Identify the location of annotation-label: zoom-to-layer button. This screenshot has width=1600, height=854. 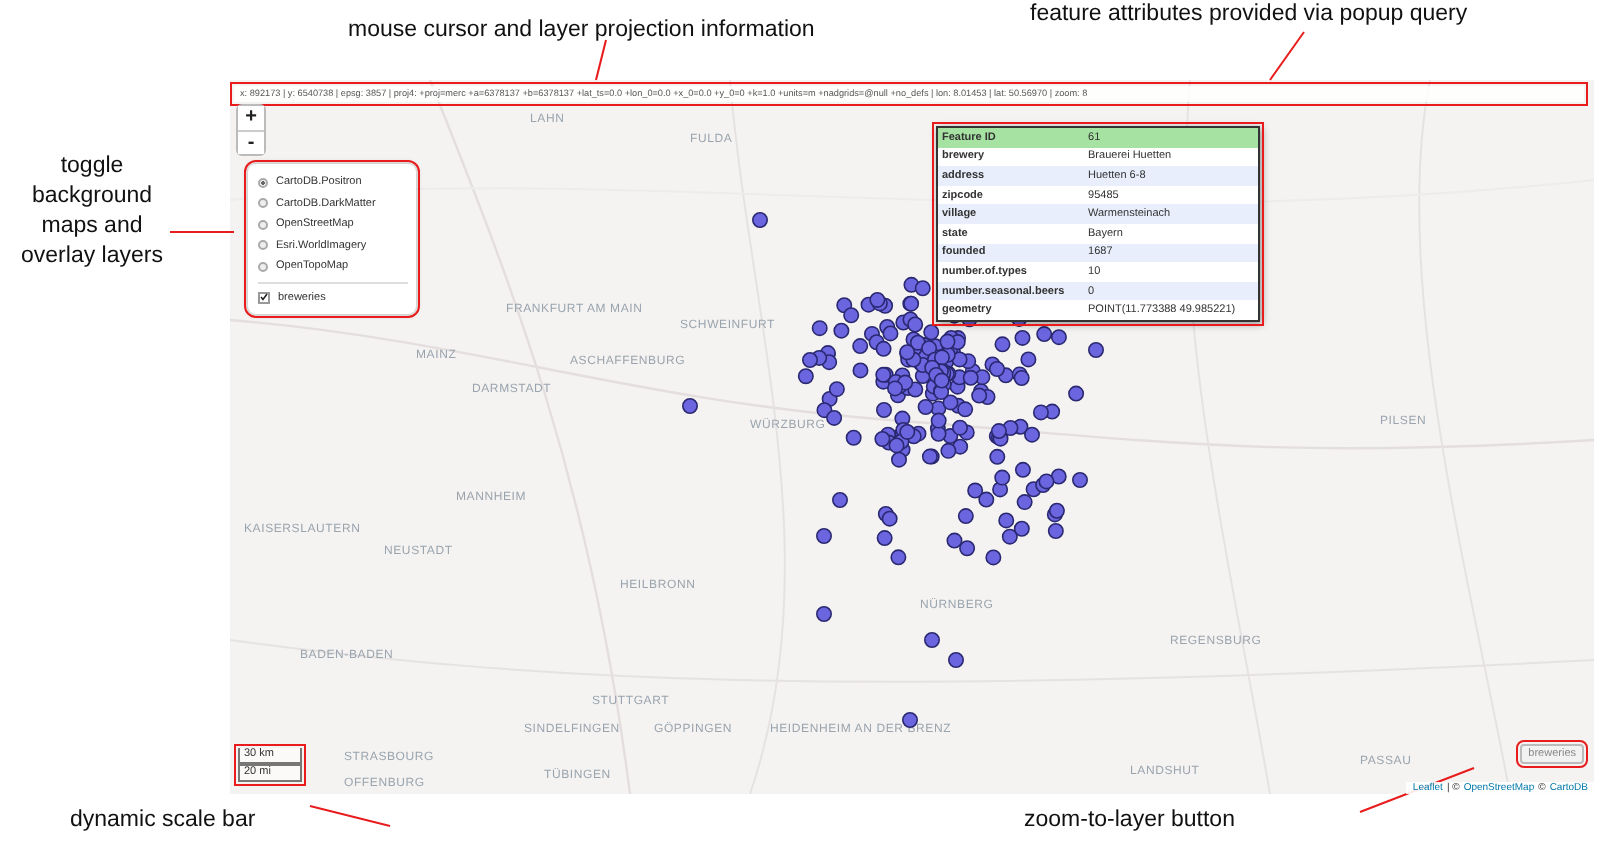
(1129, 820).